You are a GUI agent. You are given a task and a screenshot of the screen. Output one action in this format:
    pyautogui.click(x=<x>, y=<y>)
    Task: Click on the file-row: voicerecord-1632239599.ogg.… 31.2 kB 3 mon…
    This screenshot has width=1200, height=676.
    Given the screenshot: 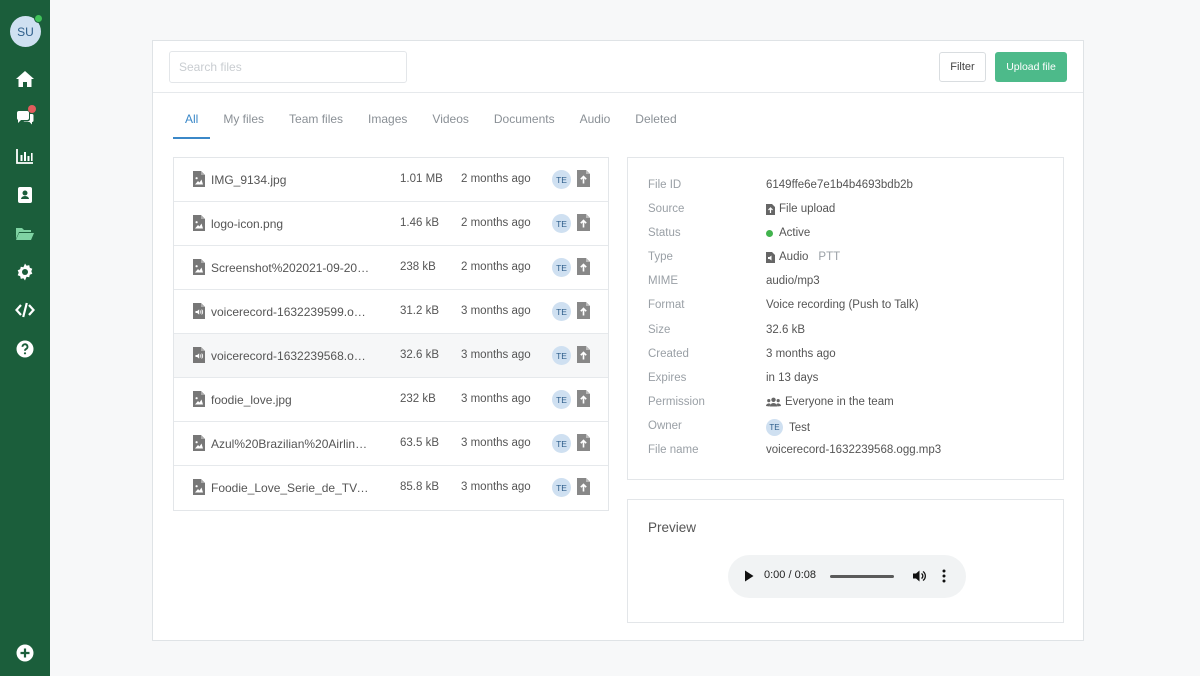 What is the action you would take?
    pyautogui.click(x=391, y=312)
    